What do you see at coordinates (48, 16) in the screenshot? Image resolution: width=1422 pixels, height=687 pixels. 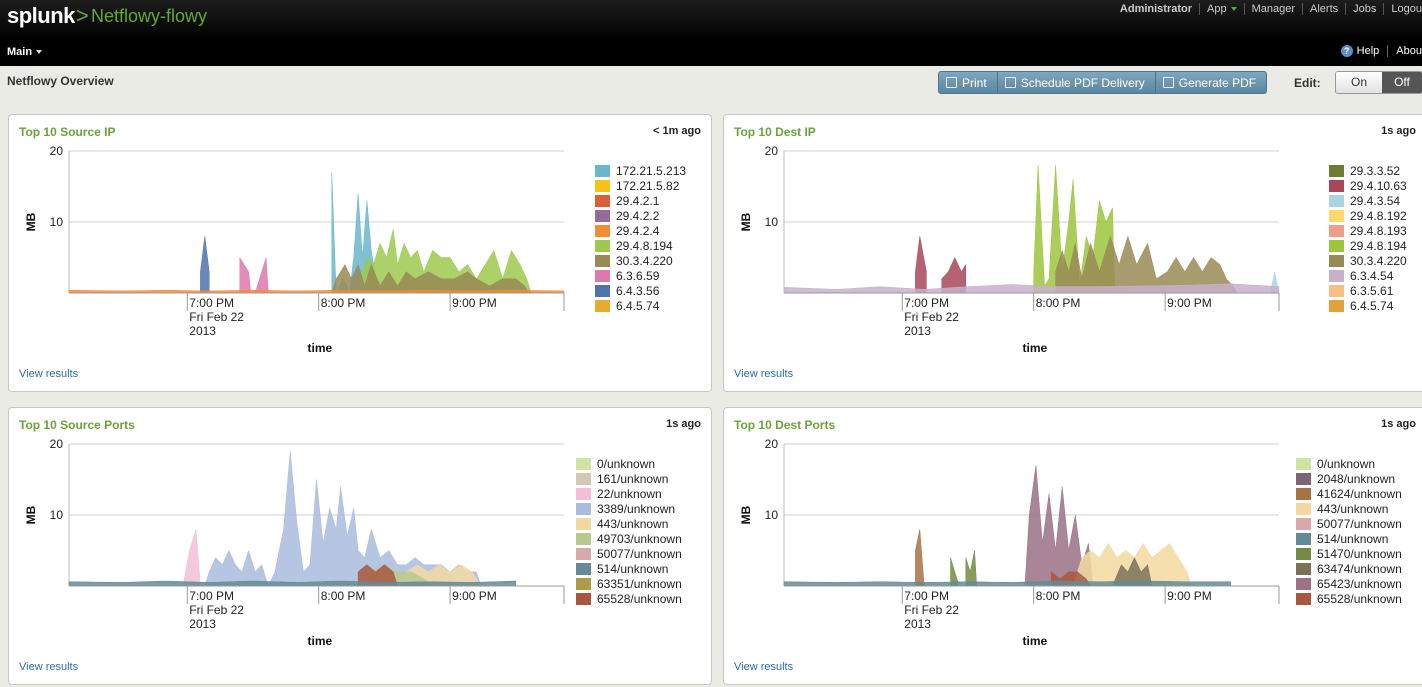 I see `splunk-logo: splunk>` at bounding box center [48, 16].